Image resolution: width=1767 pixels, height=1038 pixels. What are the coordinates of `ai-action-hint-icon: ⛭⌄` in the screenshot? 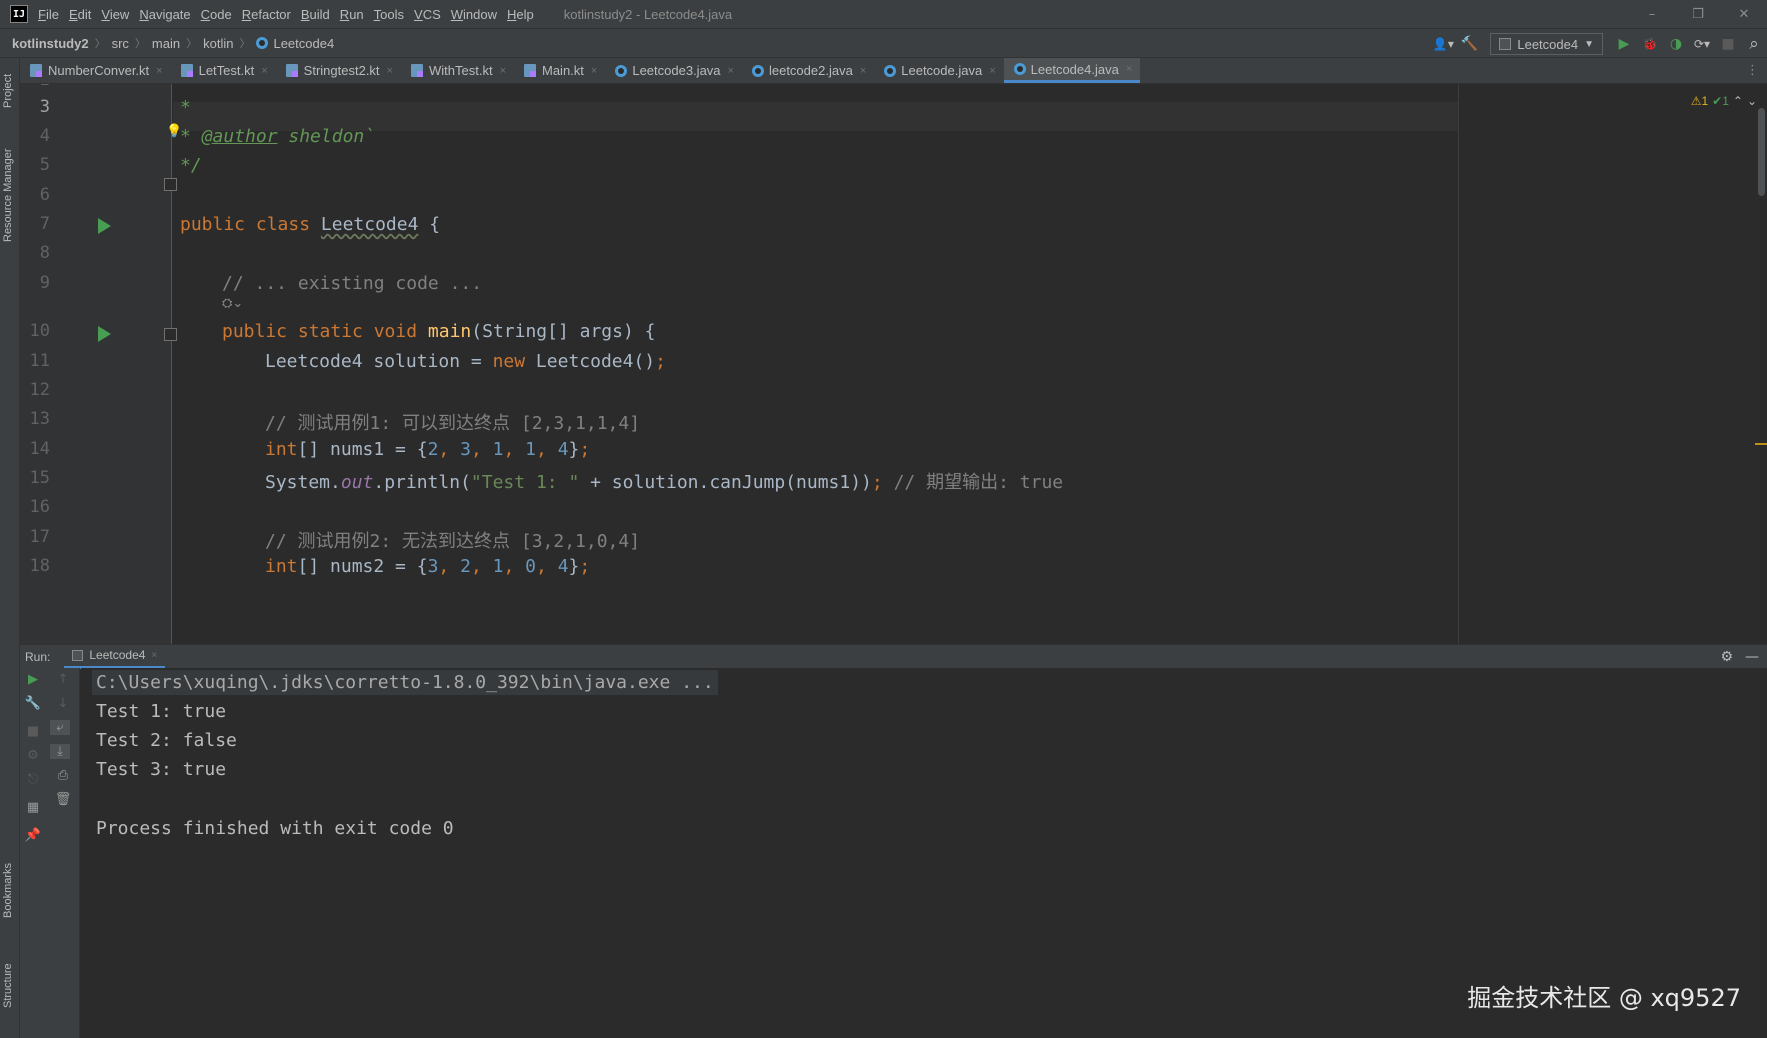 It's located at (232, 303).